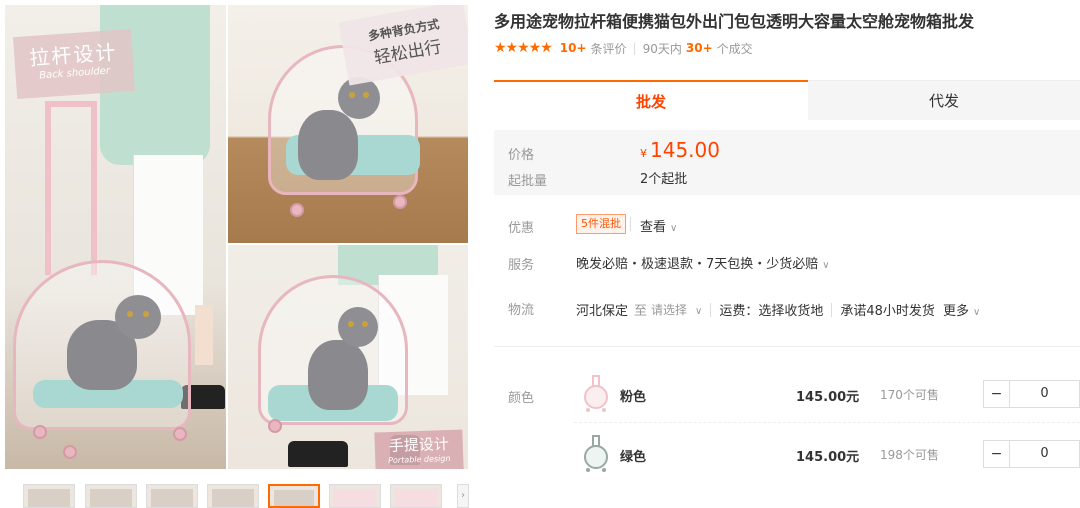  I want to click on promo-label: 优惠, so click(521, 228).